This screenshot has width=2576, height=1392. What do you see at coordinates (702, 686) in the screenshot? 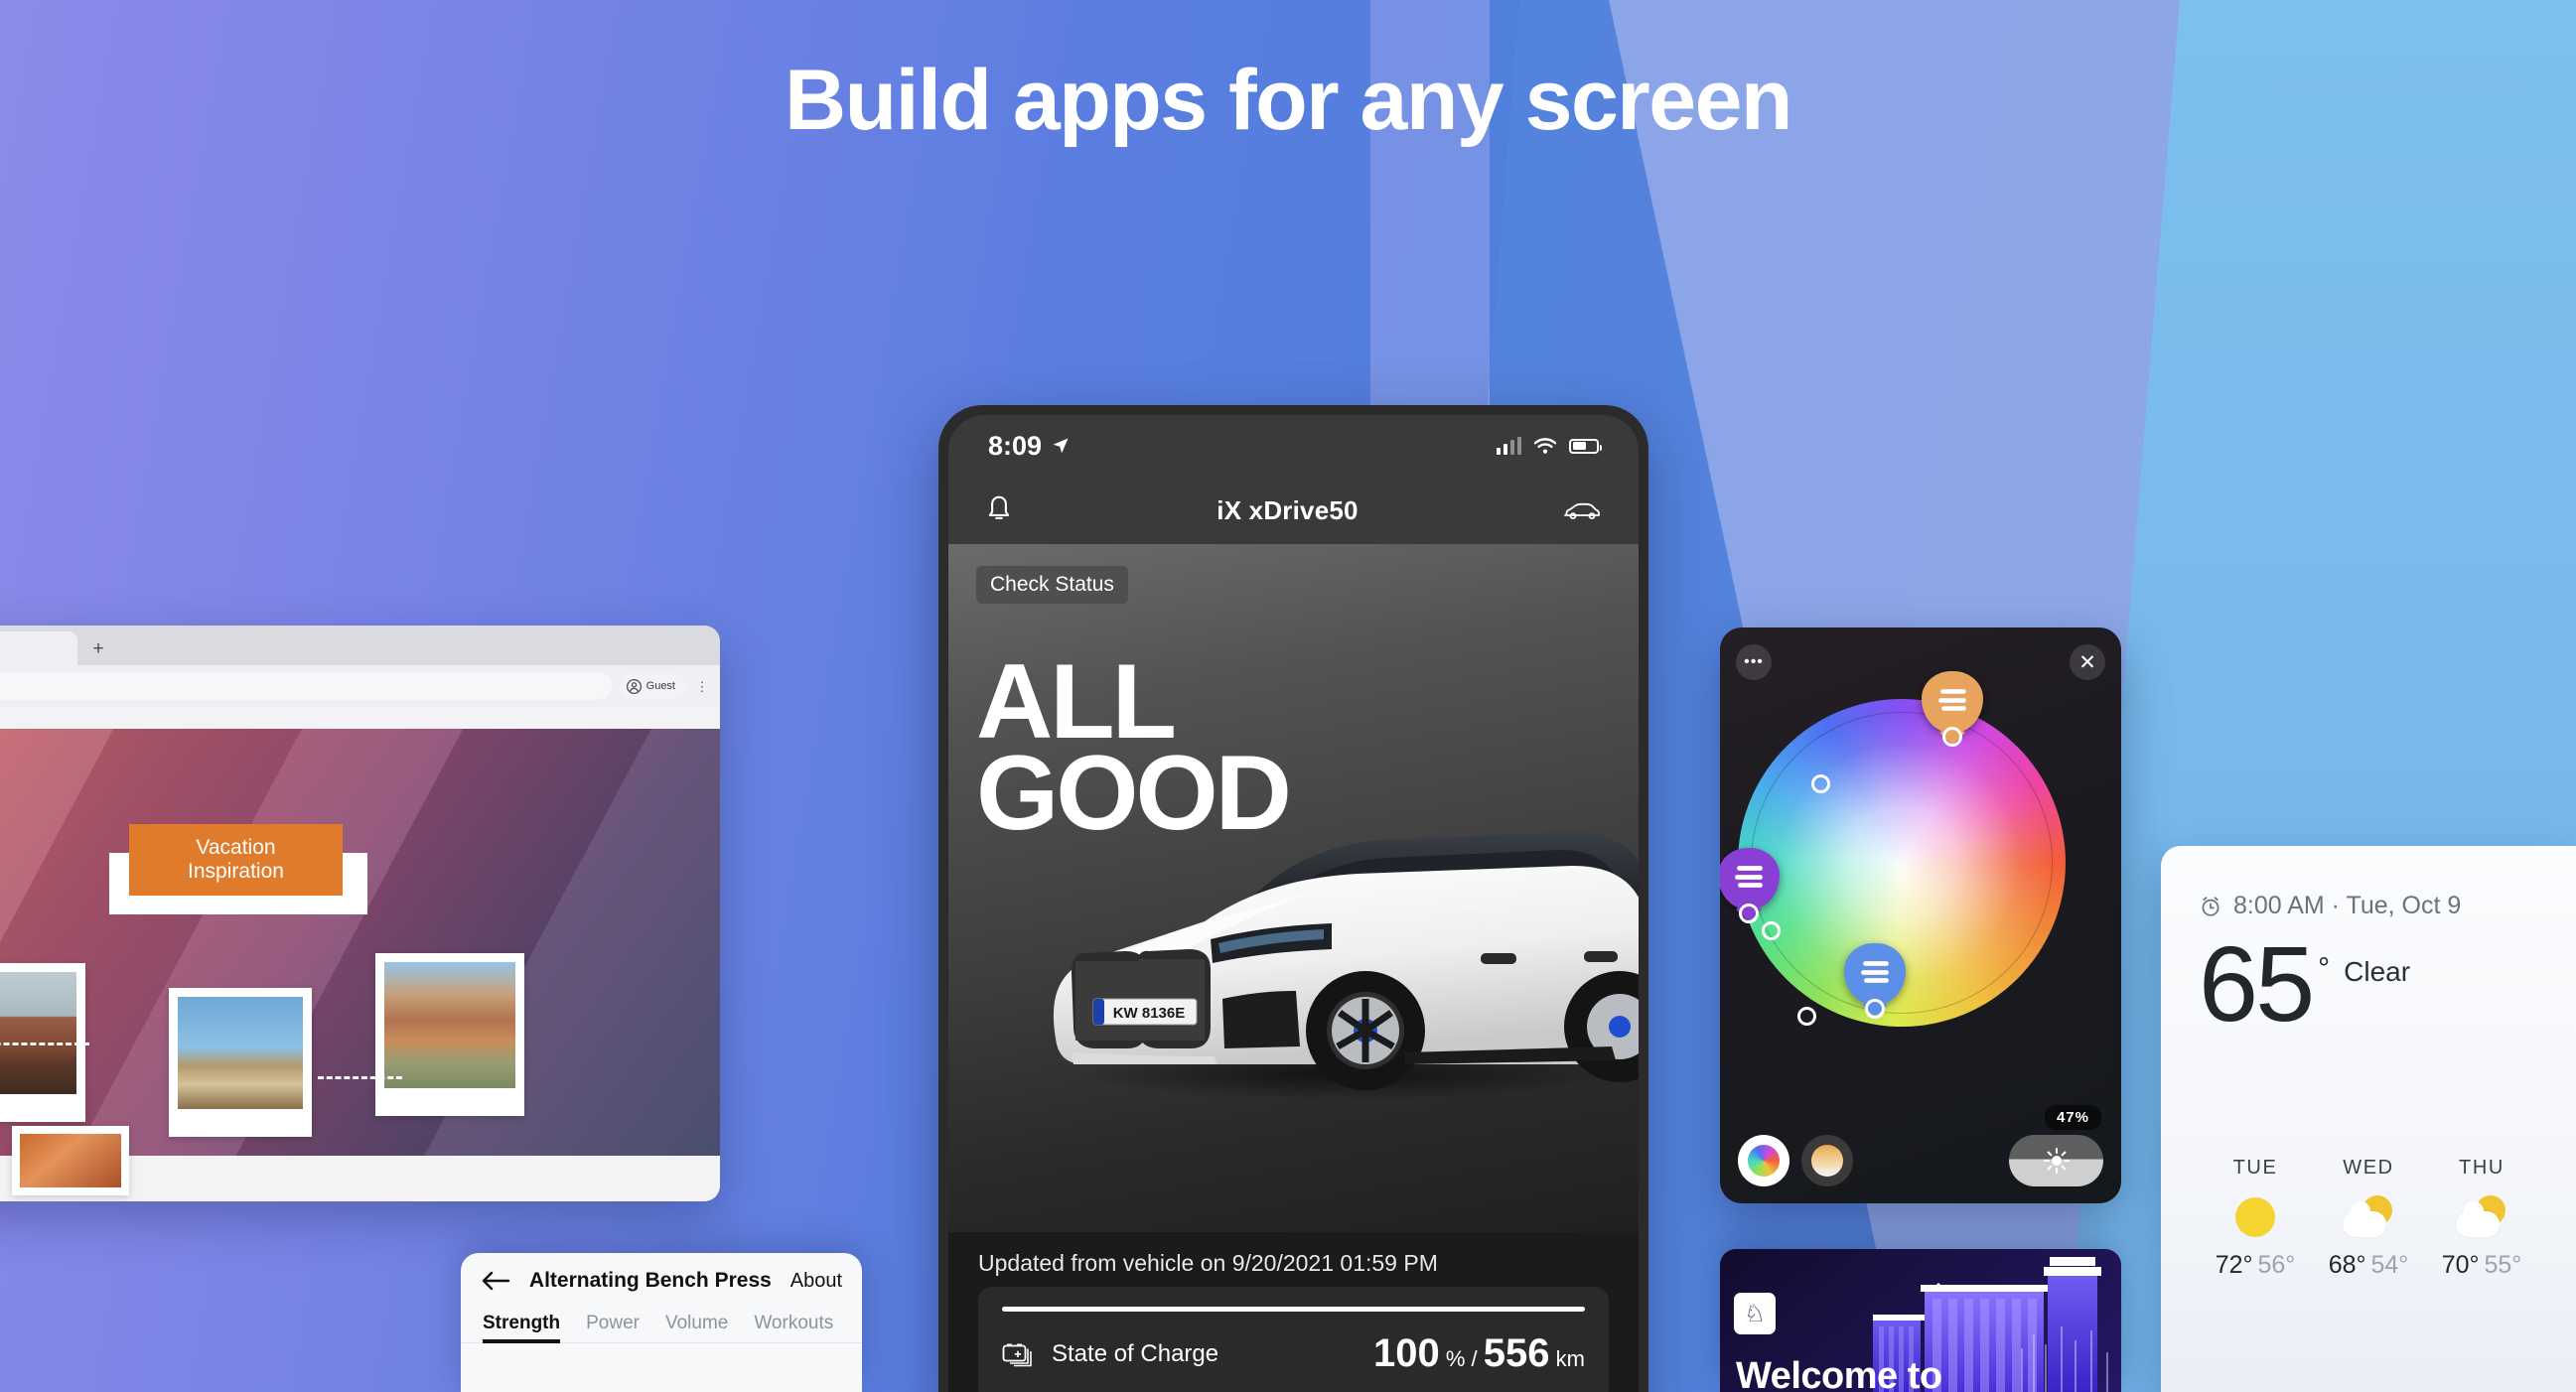
I see `browser-menu-button: ⋮` at bounding box center [702, 686].